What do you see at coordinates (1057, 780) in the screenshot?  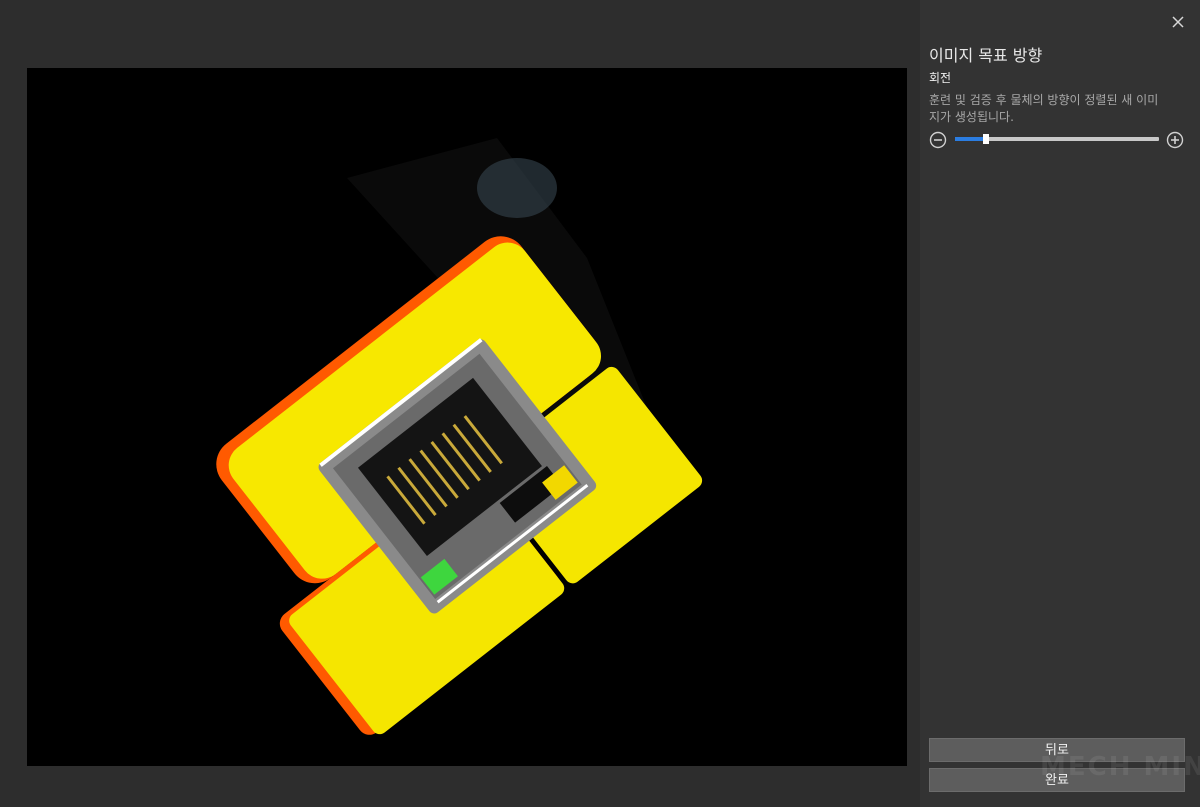 I see `done-button: 완료` at bounding box center [1057, 780].